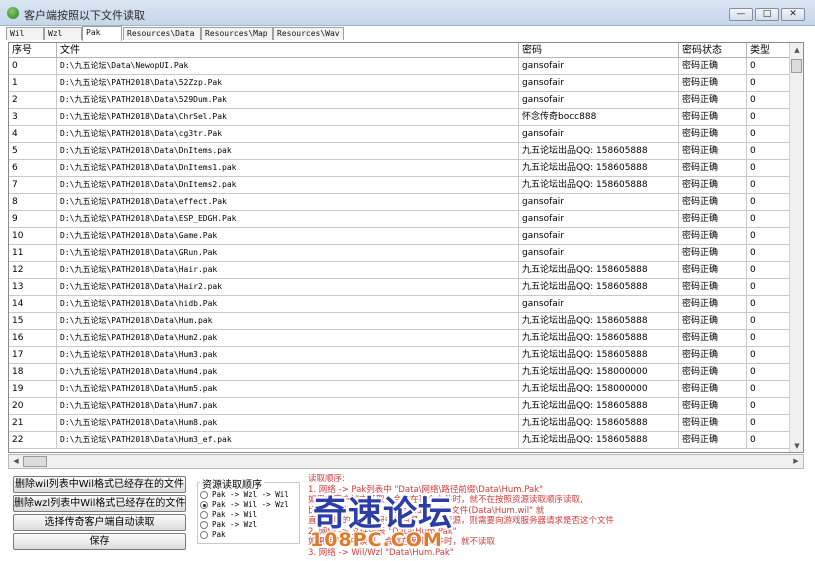 Image resolution: width=815 pixels, height=561 pixels. Describe the element at coordinates (63, 33) in the screenshot. I see `tab-wzl: Wzl` at that location.